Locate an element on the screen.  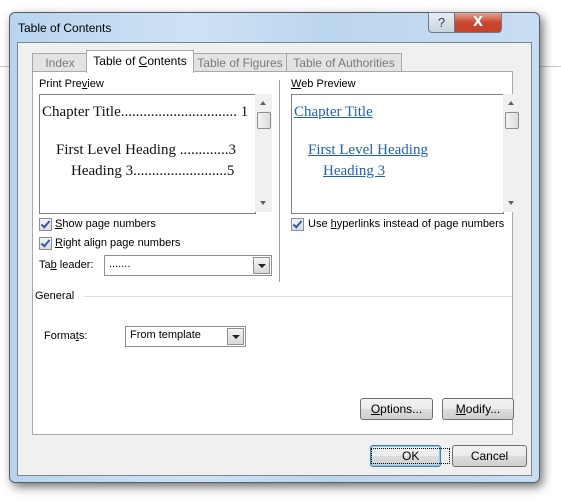
print-preview-entry: Heading 3.........................5 is located at coordinates (153, 171).